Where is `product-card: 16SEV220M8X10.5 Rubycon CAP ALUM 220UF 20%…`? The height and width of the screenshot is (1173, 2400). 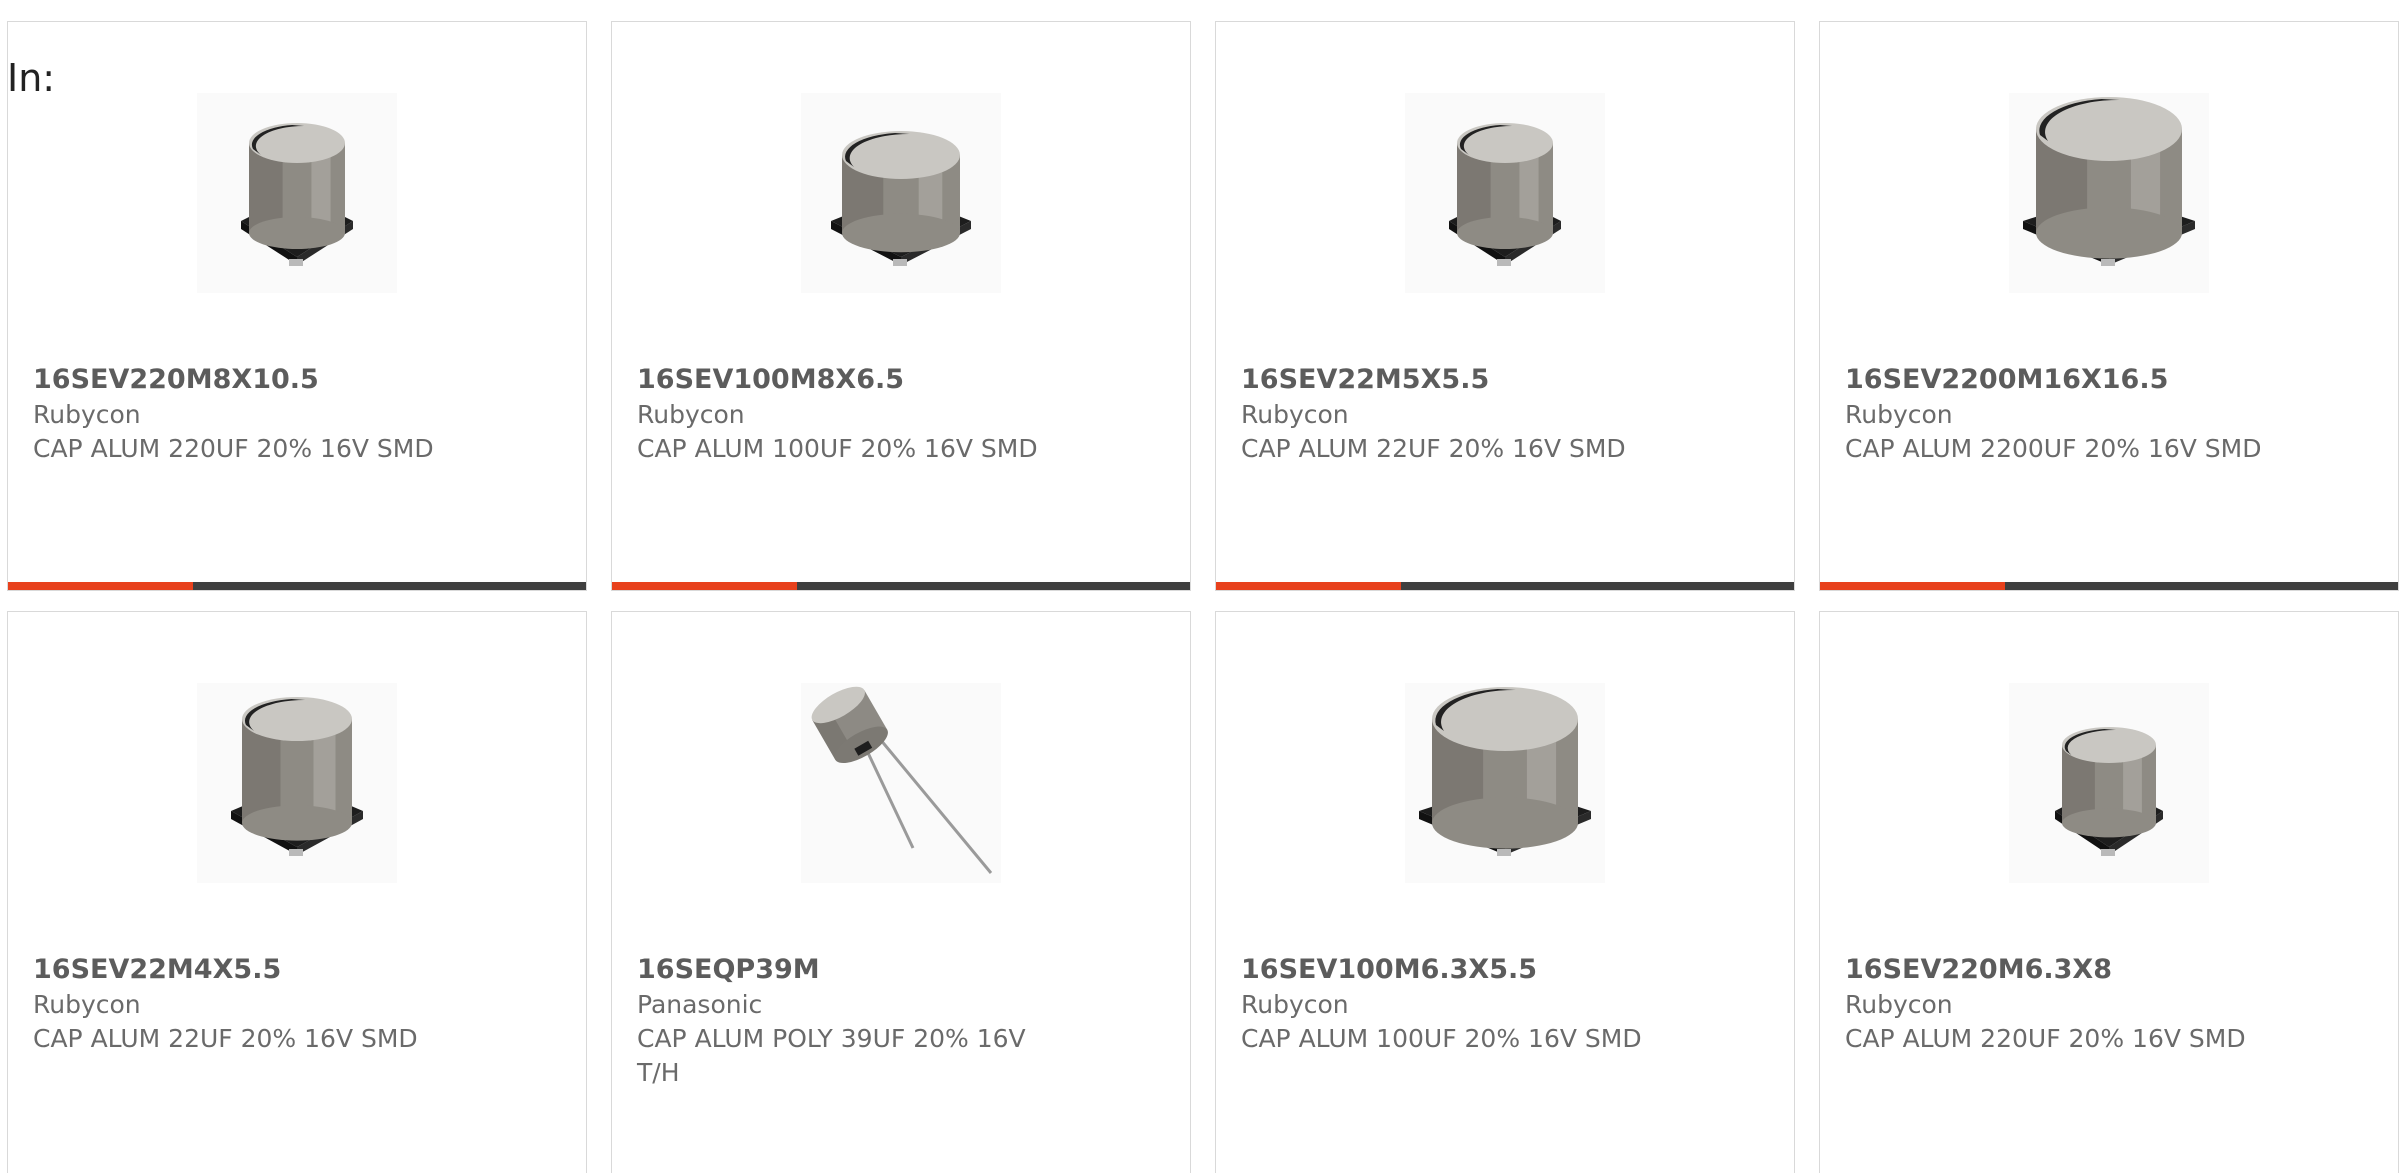 product-card: 16SEV220M8X10.5 Rubycon CAP ALUM 220UF 20%… is located at coordinates (297, 306).